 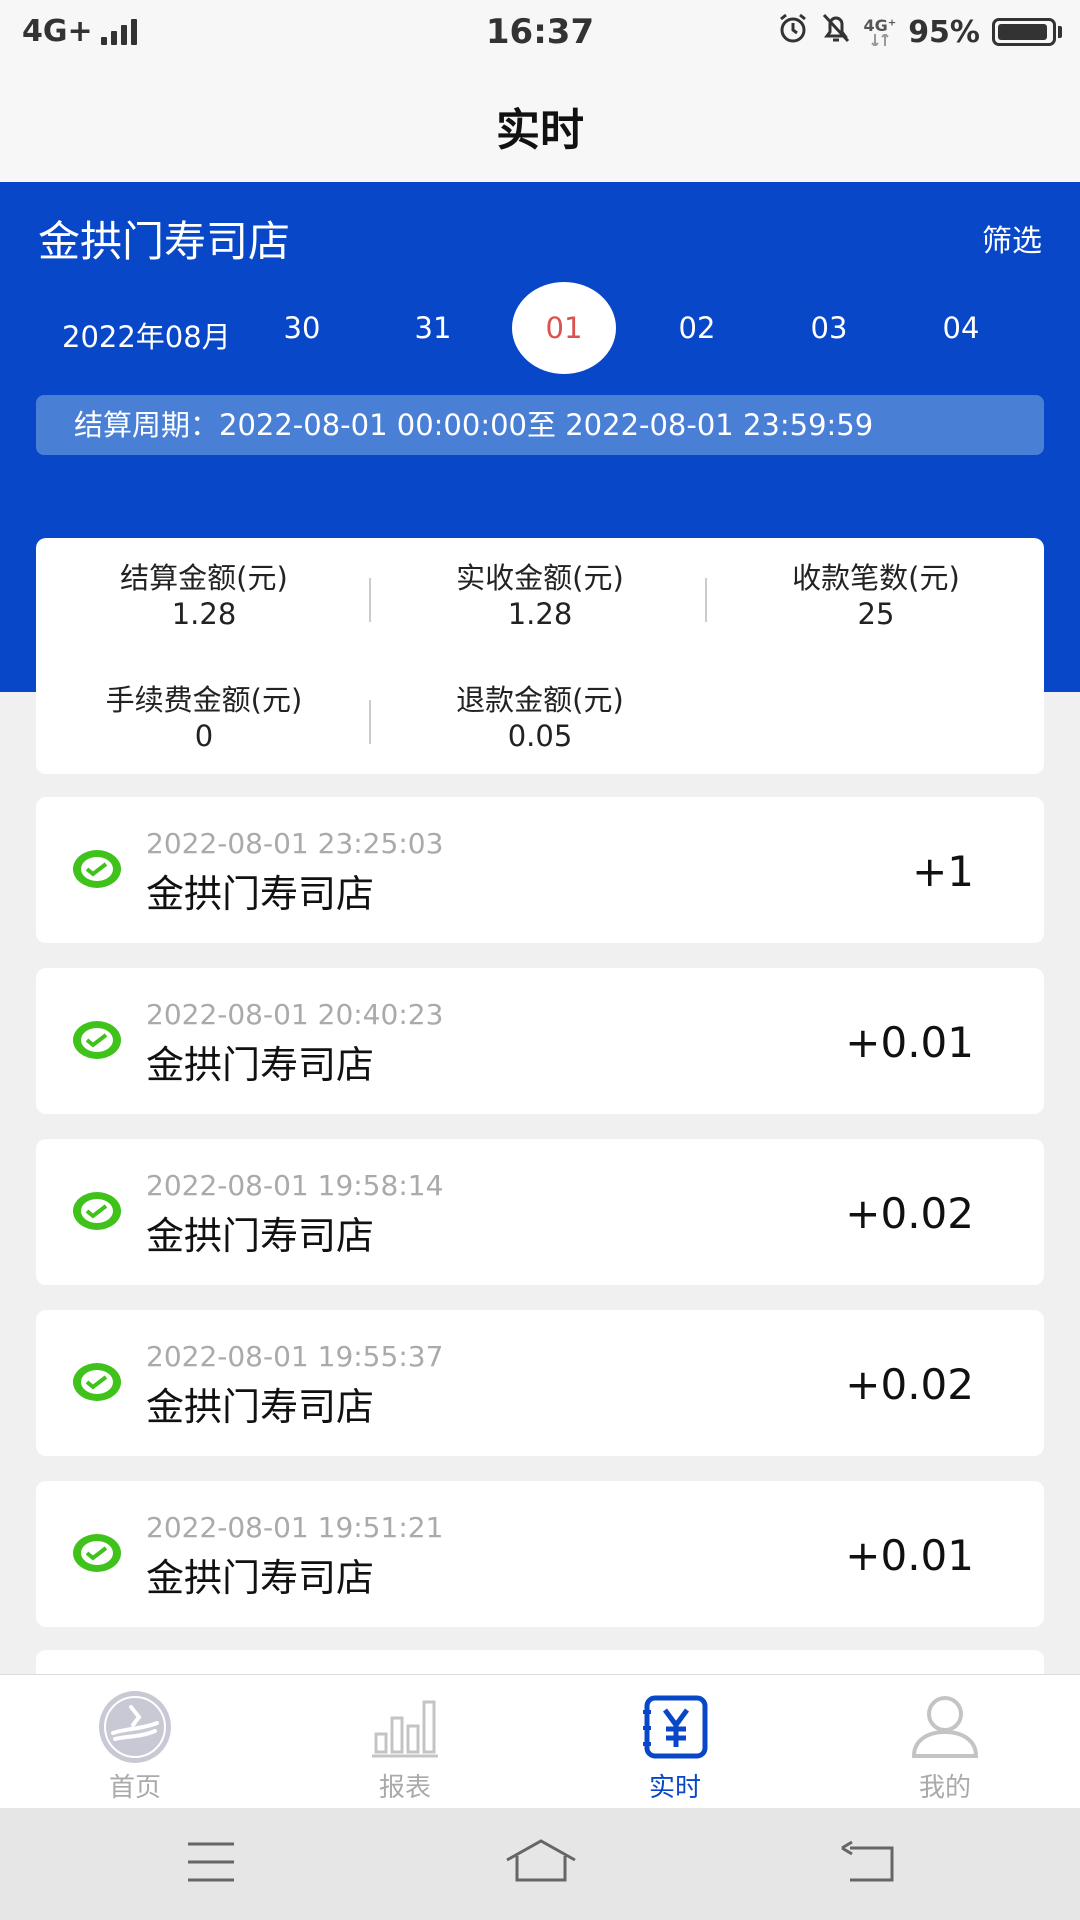 I want to click on month-selector: 2022年08月, so click(x=146, y=335).